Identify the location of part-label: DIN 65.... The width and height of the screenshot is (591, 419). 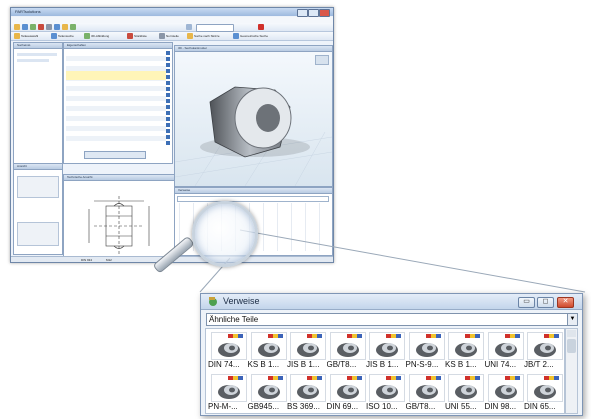
(540, 406).